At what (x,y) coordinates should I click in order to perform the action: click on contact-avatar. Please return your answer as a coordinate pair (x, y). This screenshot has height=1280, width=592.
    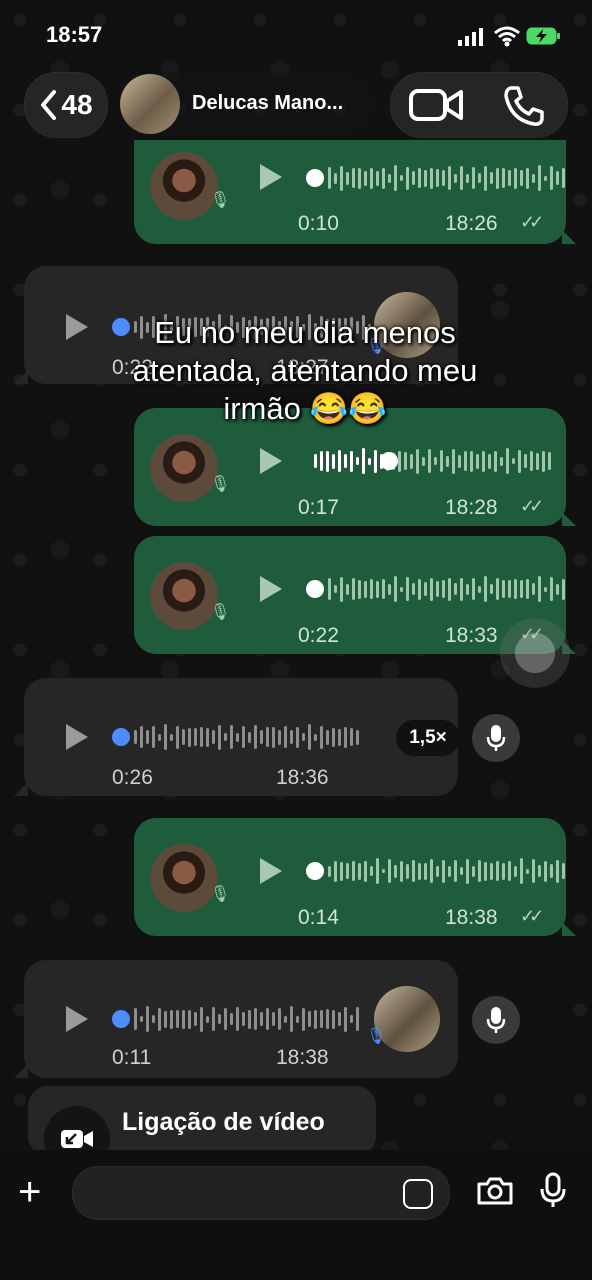
    Looking at the image, I should click on (150, 104).